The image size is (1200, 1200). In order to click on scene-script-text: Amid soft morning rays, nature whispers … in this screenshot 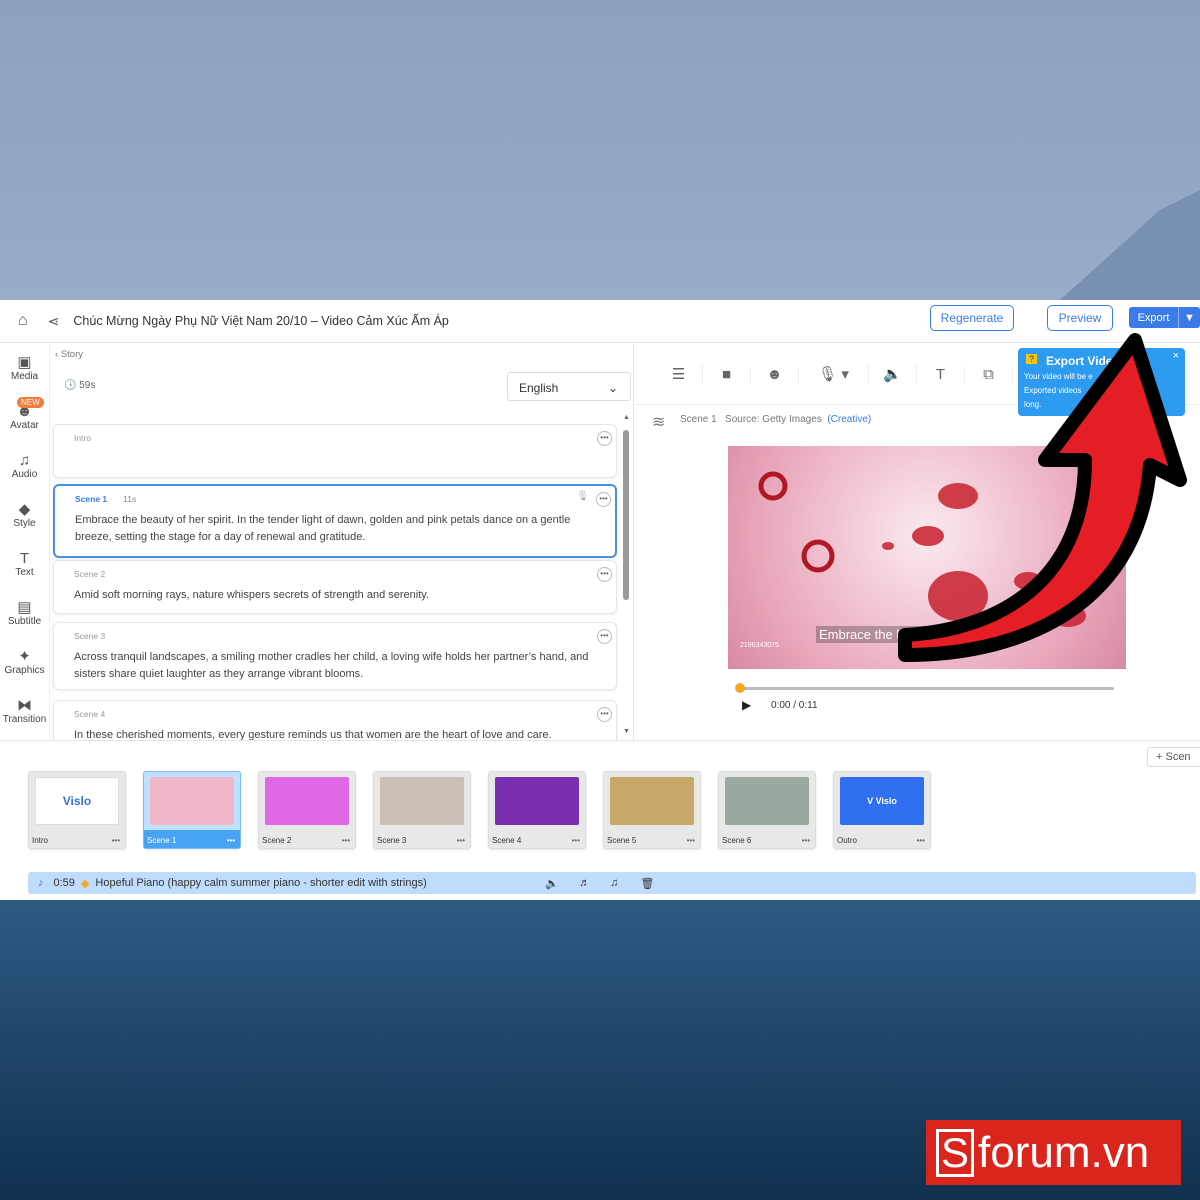, I will do `click(335, 595)`.